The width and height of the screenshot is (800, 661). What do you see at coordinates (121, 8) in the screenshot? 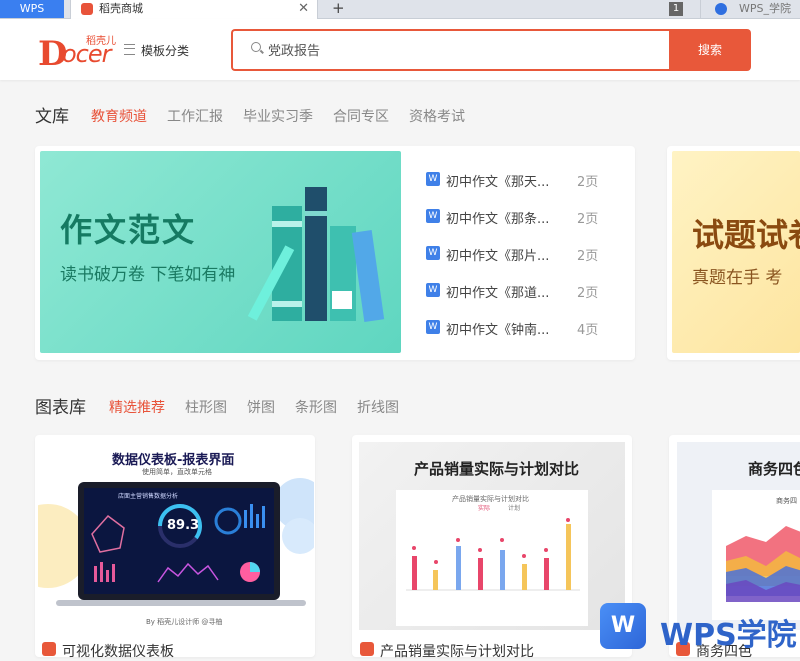
I see `tab-title: 稻壳商城` at bounding box center [121, 8].